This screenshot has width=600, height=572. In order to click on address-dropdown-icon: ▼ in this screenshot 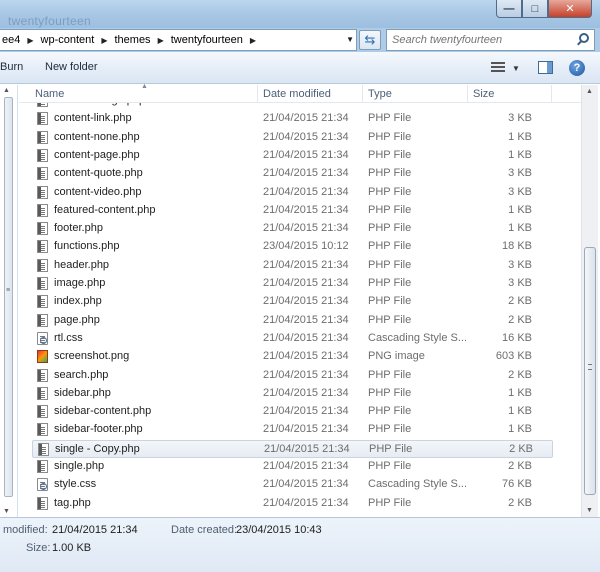, I will do `click(350, 39)`.